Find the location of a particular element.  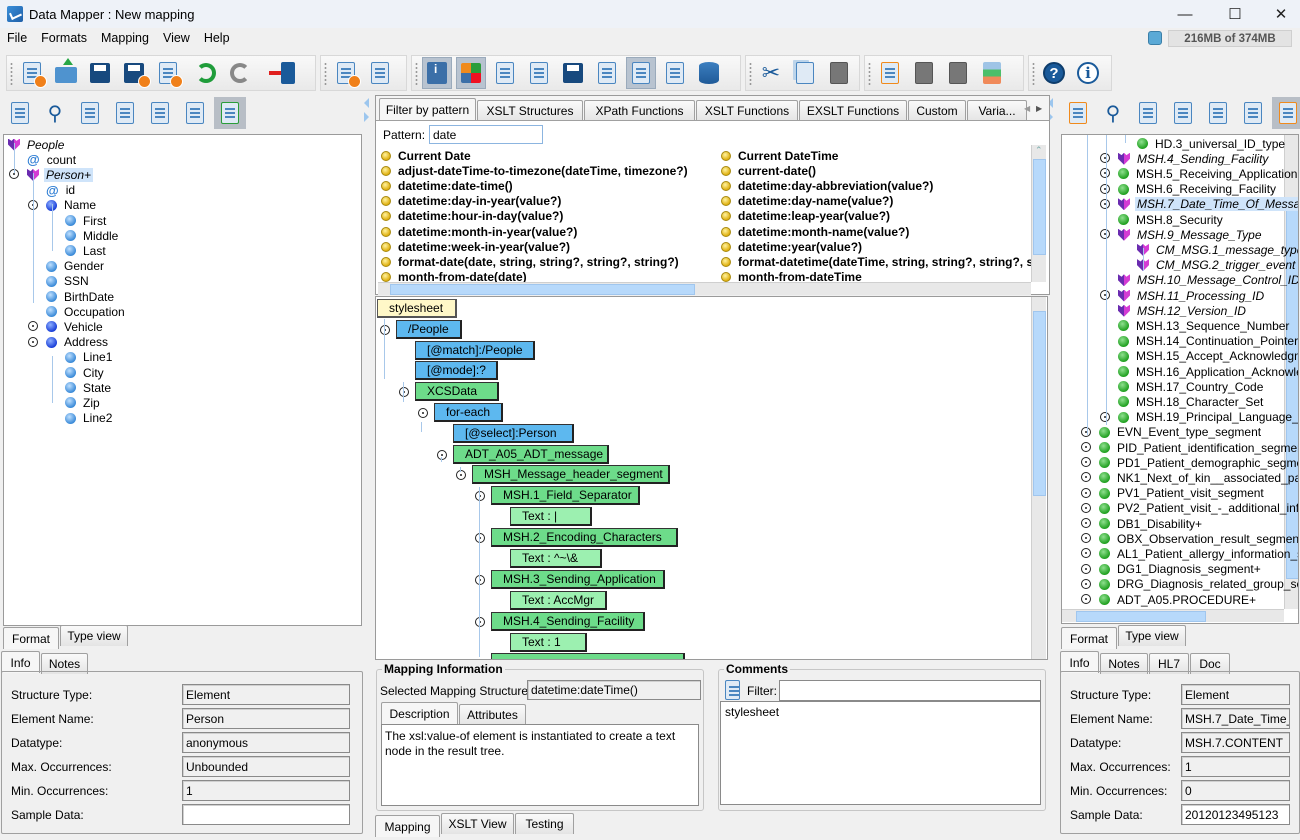

tree-node: MSH.12_Version_ID is located at coordinates (1183, 310).